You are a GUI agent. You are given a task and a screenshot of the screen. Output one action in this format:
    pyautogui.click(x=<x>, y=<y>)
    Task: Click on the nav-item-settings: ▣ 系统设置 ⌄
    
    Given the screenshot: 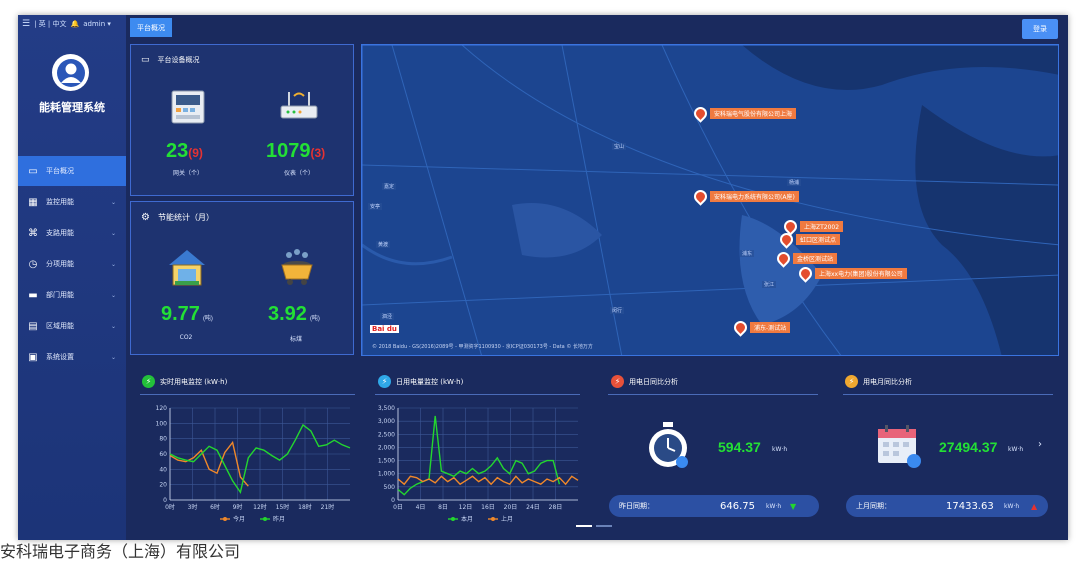 What is the action you would take?
    pyautogui.click(x=72, y=357)
    